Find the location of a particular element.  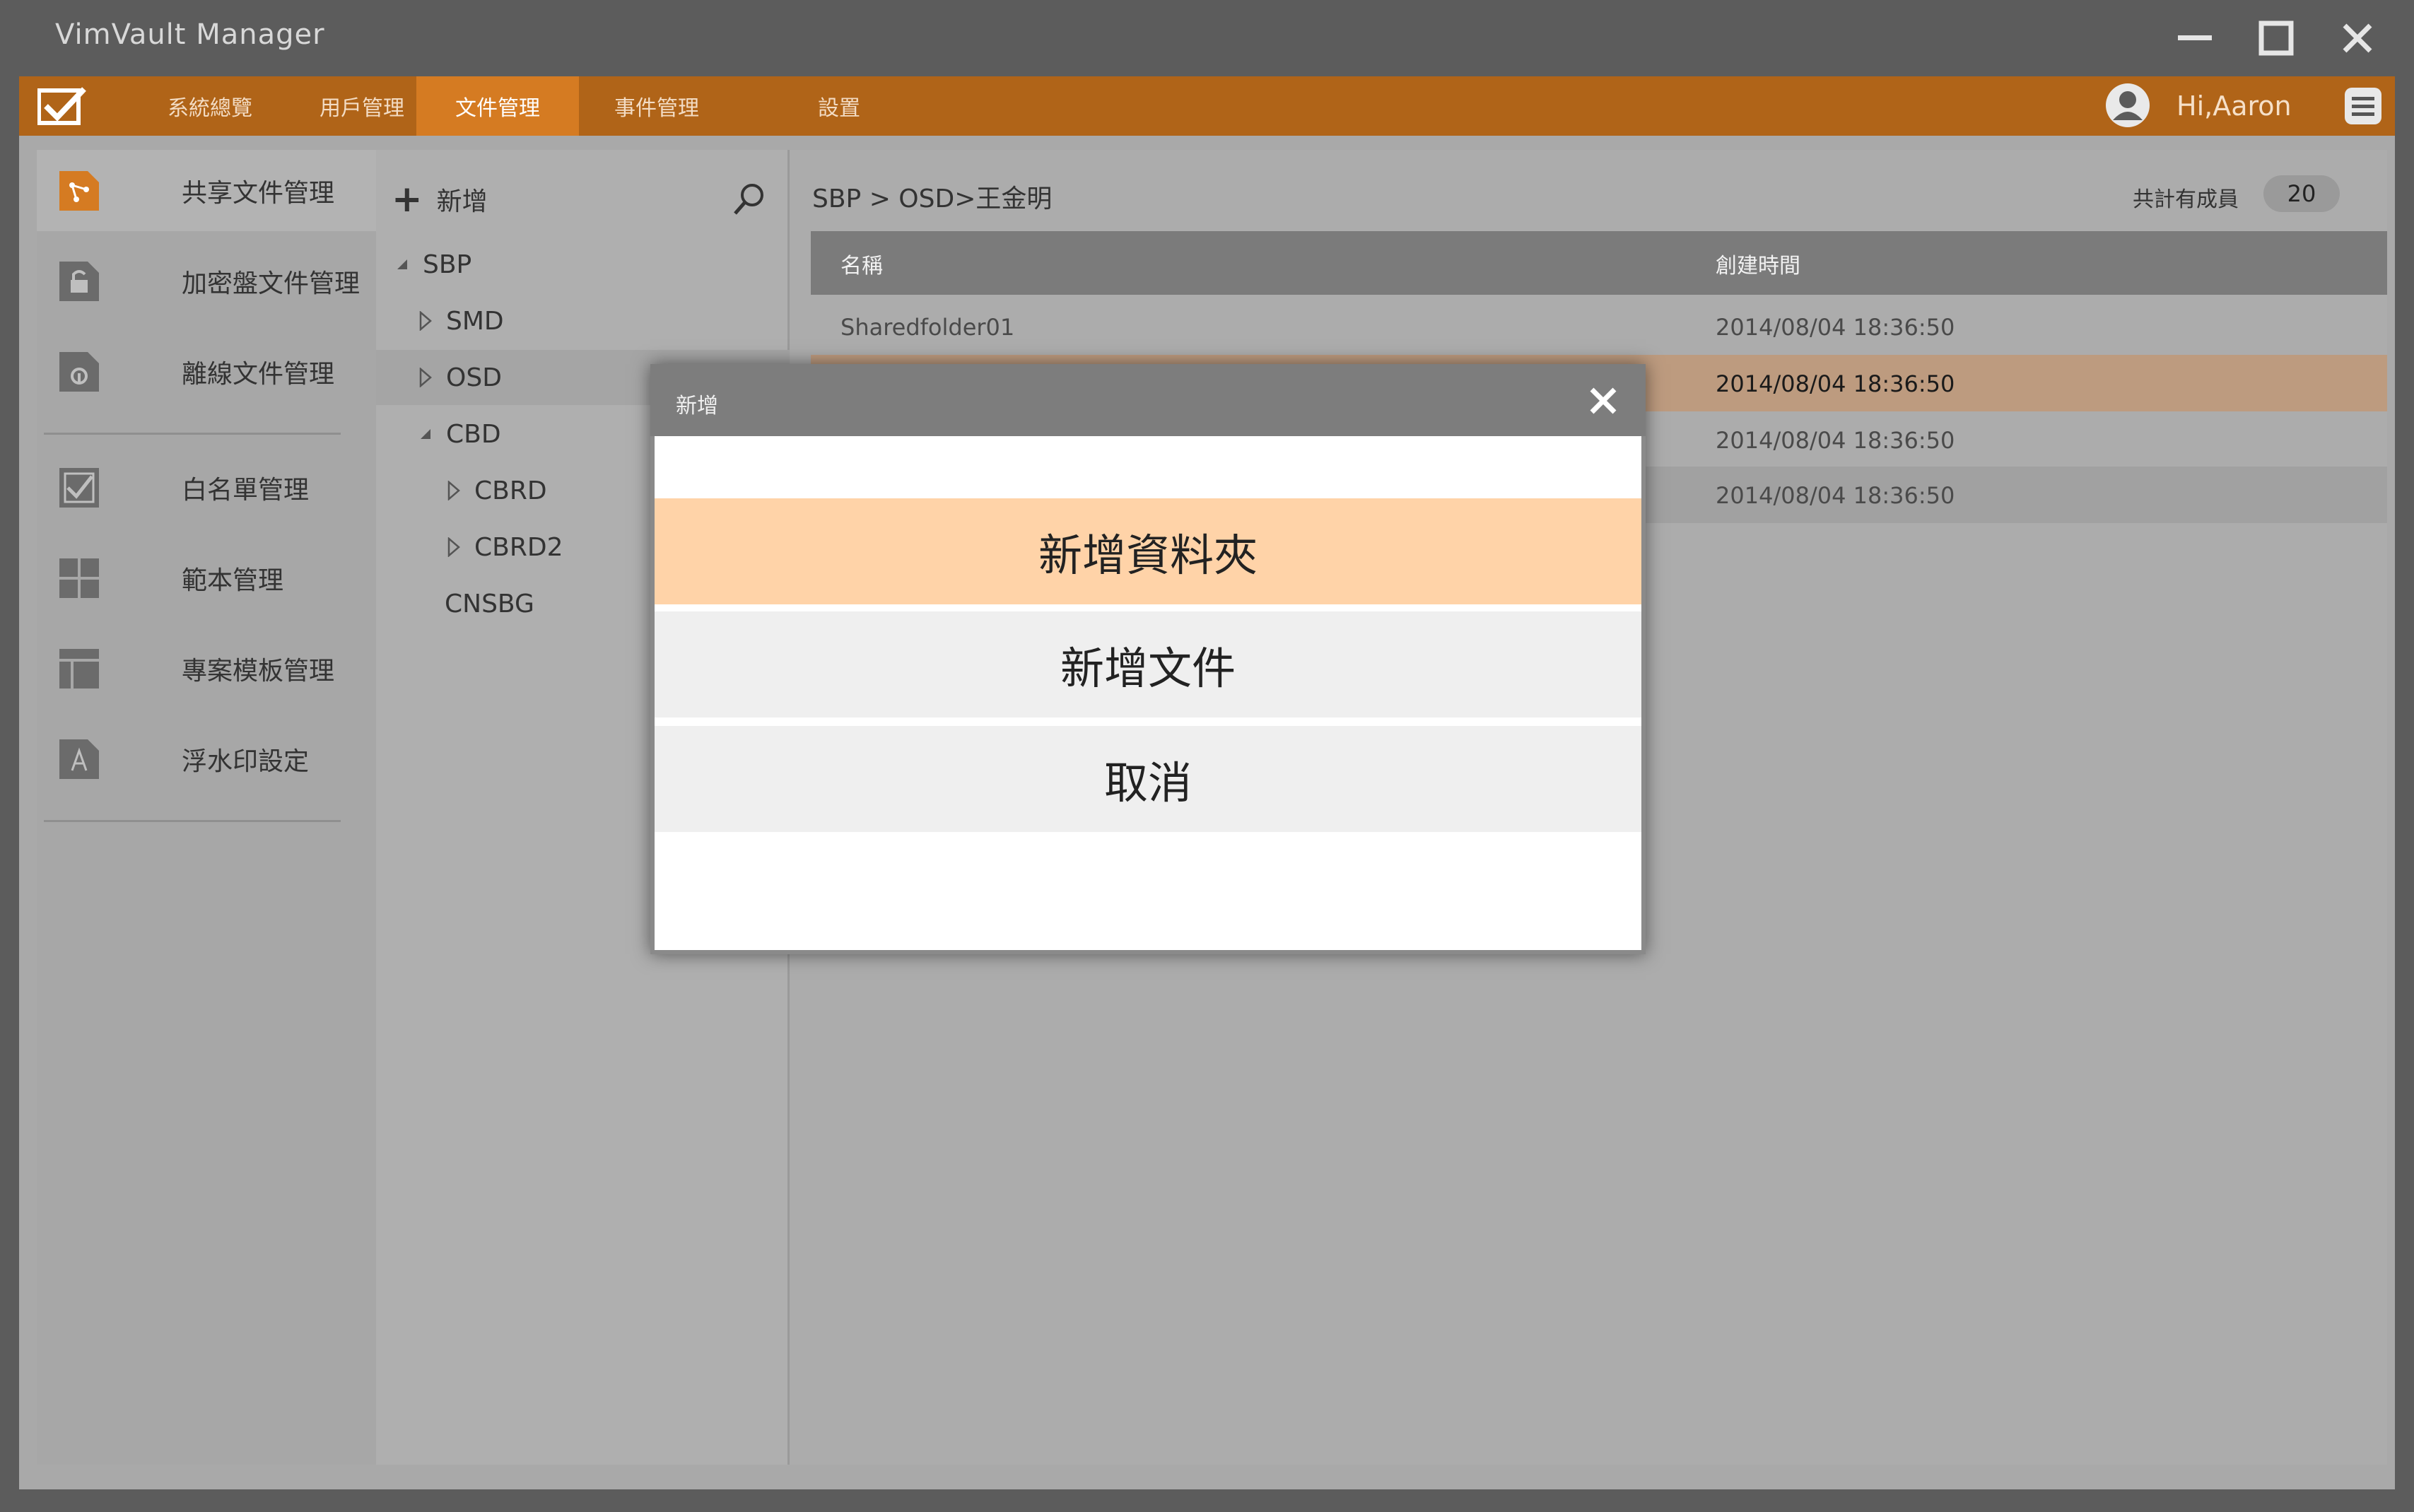

sidebar-item-watermark: 浮水印設定 is located at coordinates (213, 759).